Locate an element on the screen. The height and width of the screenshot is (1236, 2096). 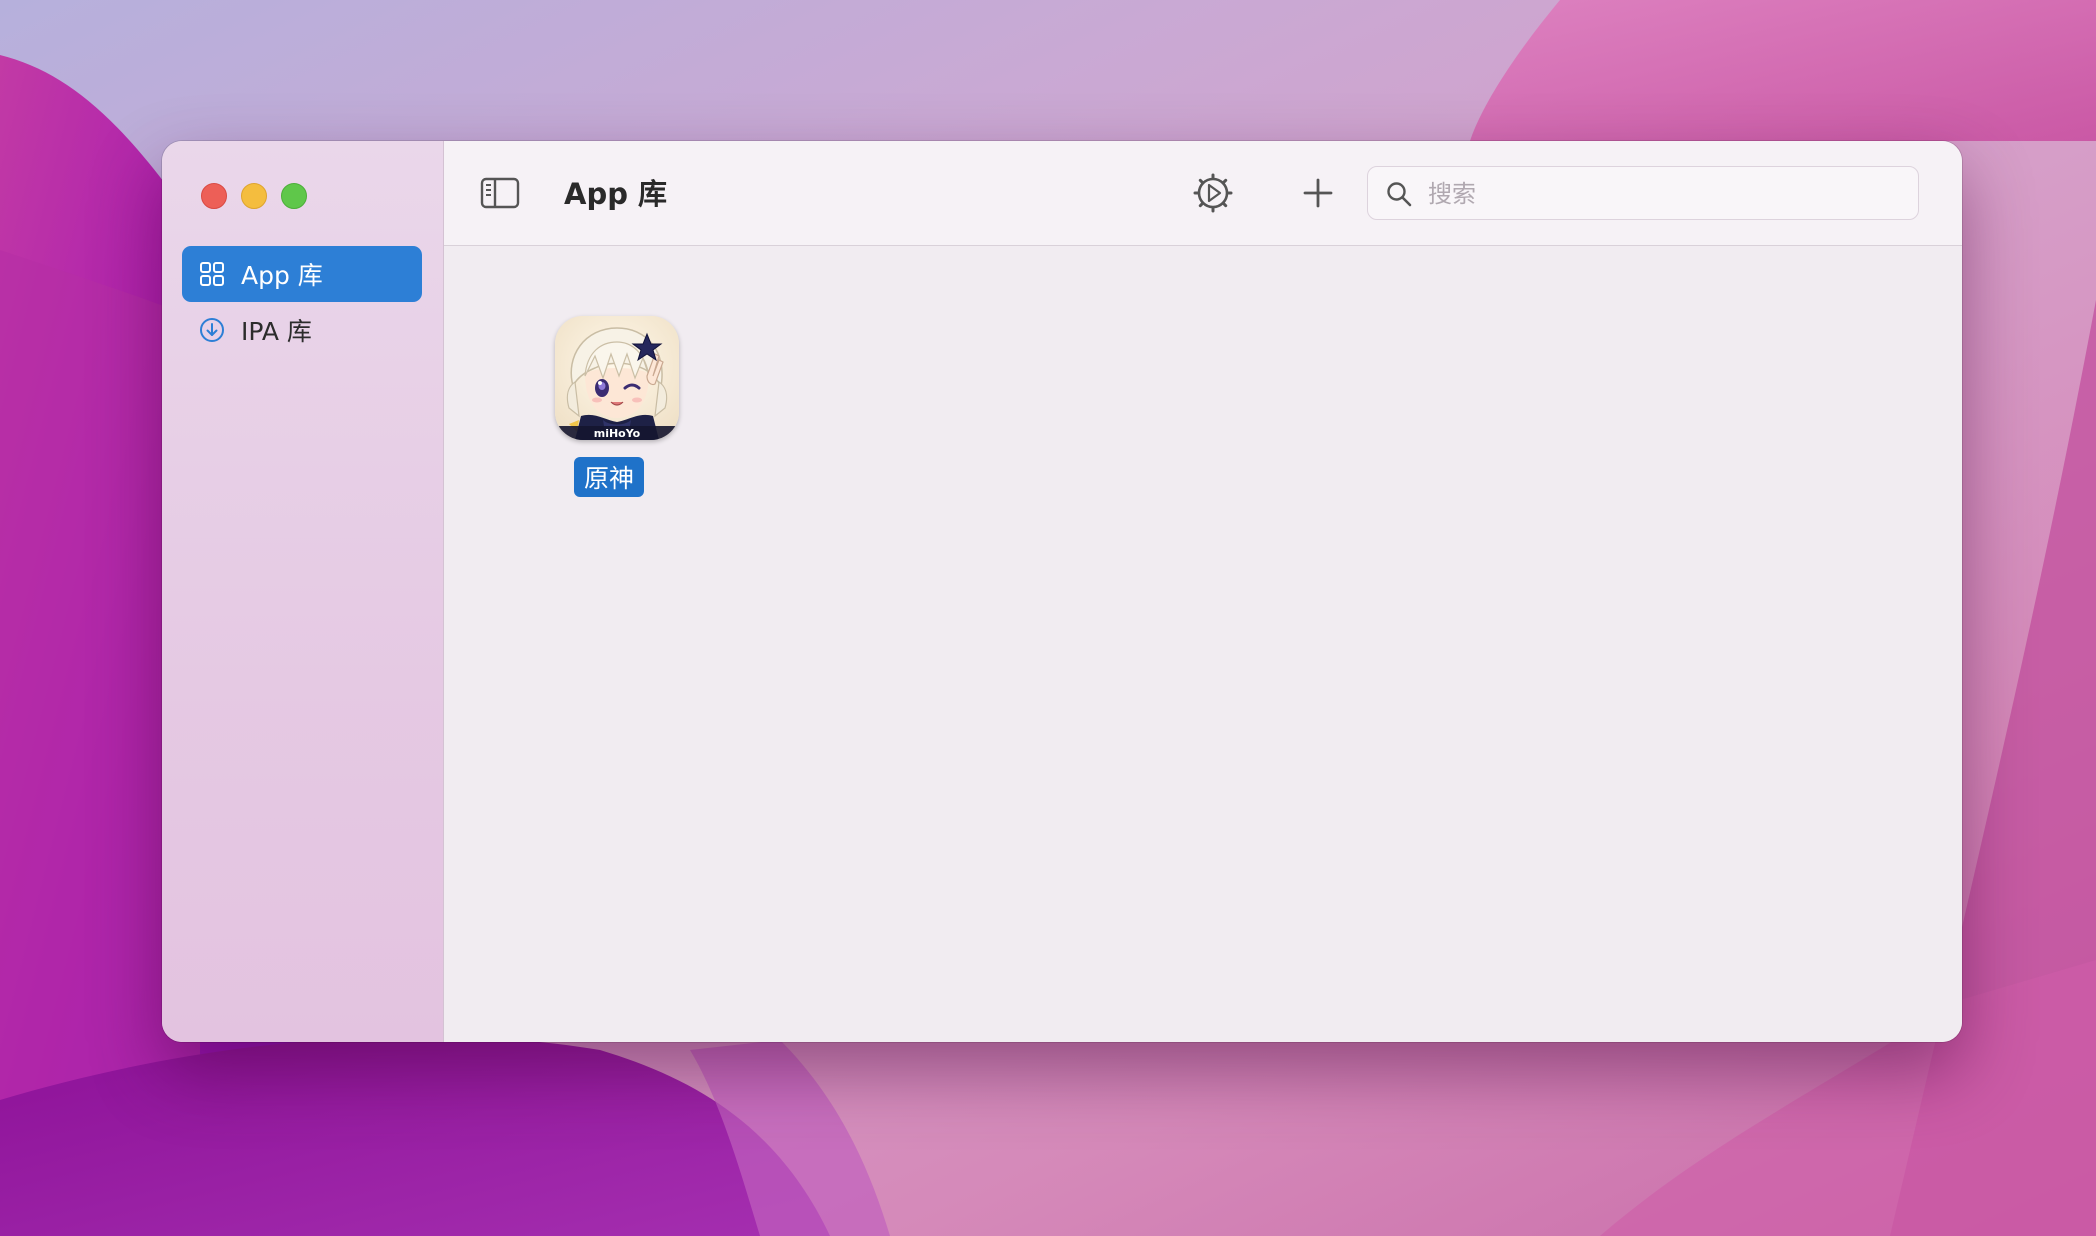
download-circle-icon is located at coordinates (212, 330).